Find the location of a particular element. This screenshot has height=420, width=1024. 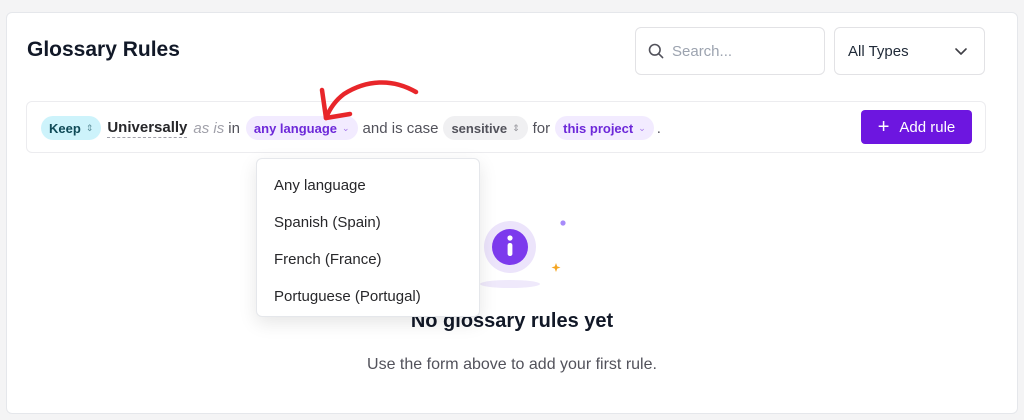

language-chip-label: any language is located at coordinates (295, 128).